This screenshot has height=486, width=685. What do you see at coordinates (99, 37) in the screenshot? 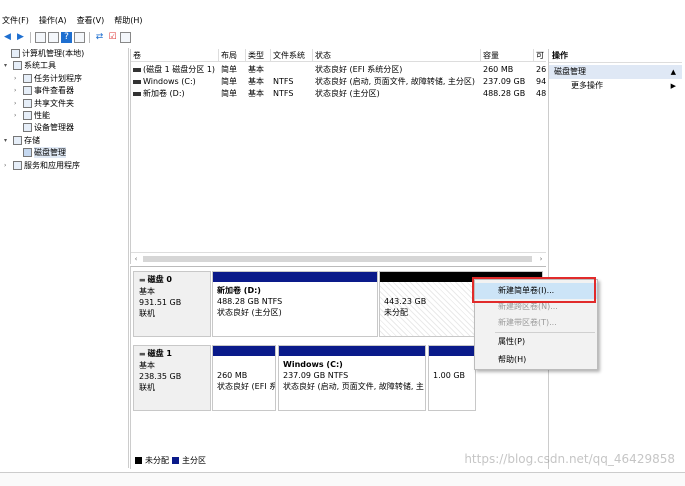
I see `export-icon: ⇄` at bounding box center [99, 37].